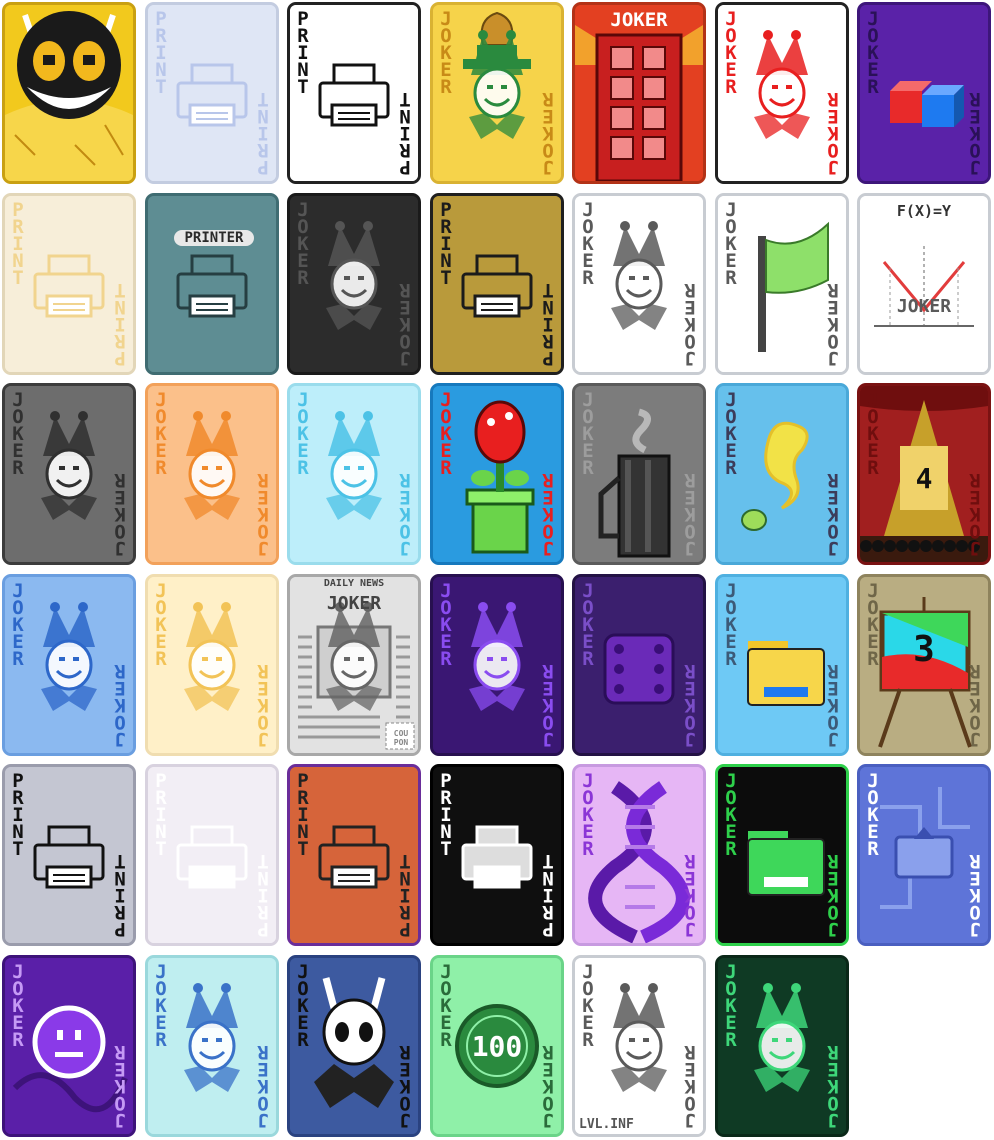 This screenshot has width=994, height=1140. Describe the element at coordinates (782, 855) in the screenshot. I see `card-joker-green-folder: JOKER JOKER` at that location.